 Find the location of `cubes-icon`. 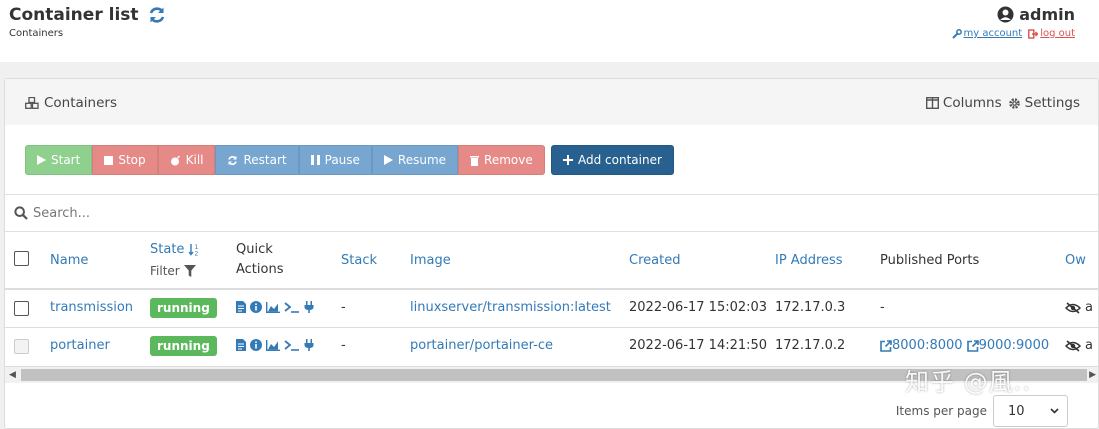

cubes-icon is located at coordinates (32, 103).